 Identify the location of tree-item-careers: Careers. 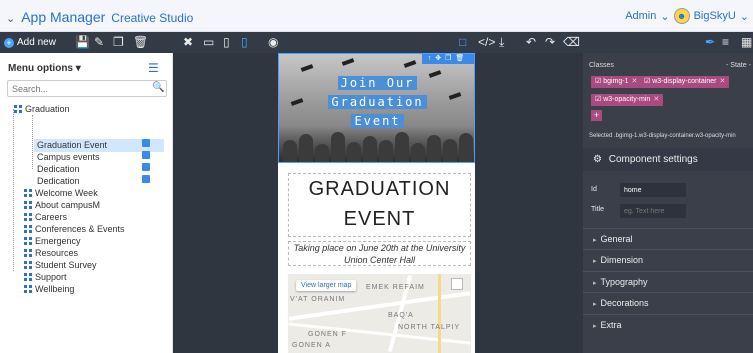
(45, 217).